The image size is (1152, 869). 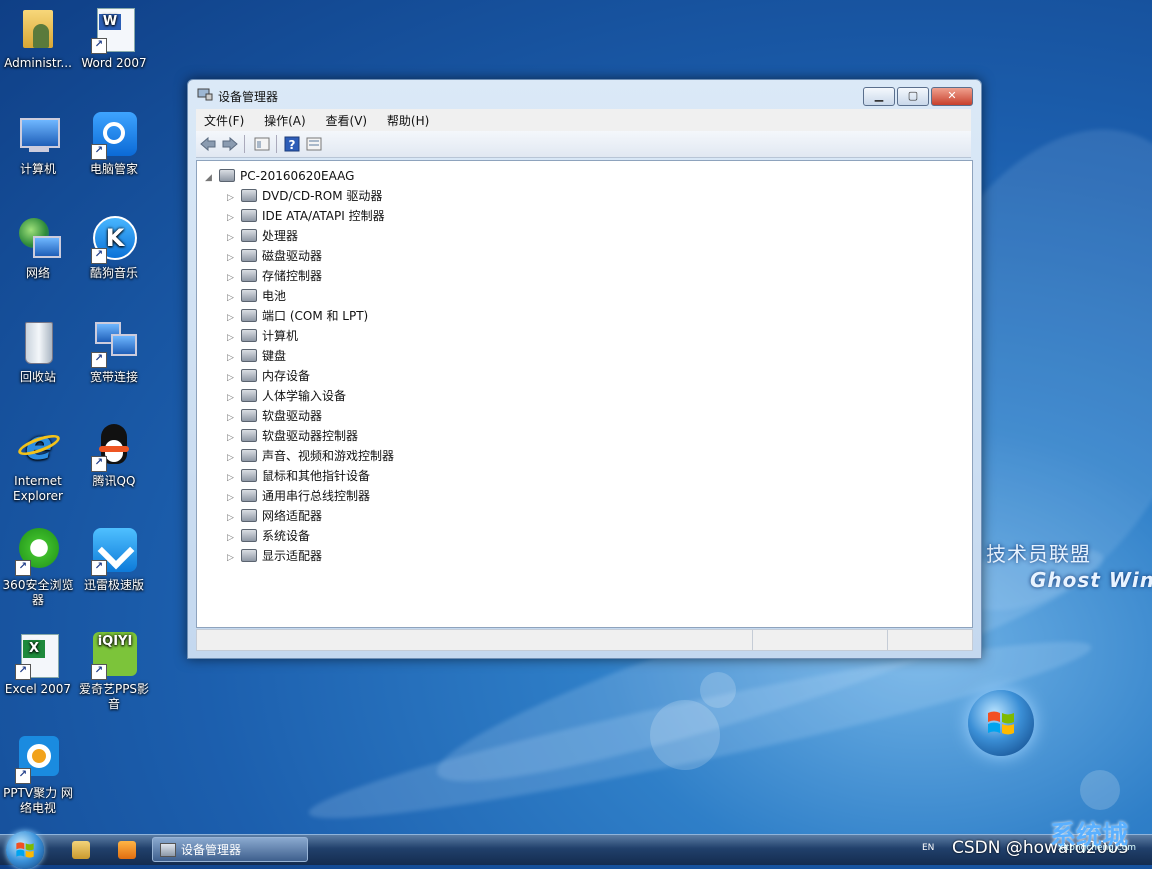 I want to click on desktop-icon-360-browser: ↗ 360安全浏览器, so click(x=38, y=568).